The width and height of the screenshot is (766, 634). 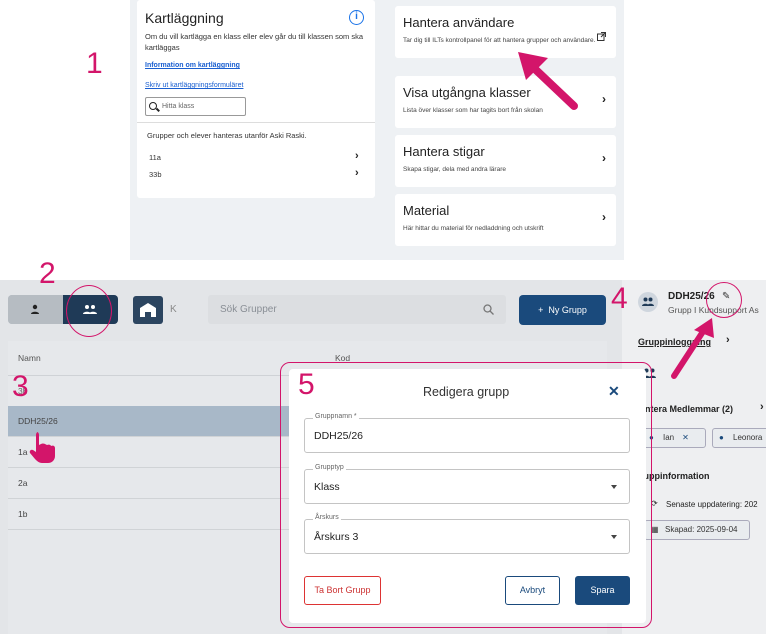 I want to click on print-link: Skriv ut kartläggningsformuläret, so click(x=194, y=85).